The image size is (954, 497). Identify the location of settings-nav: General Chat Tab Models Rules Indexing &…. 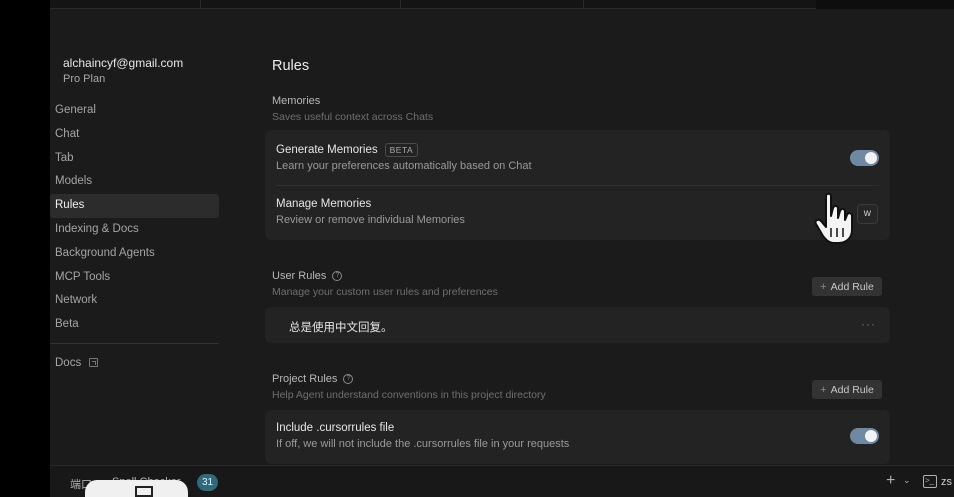
(134, 236).